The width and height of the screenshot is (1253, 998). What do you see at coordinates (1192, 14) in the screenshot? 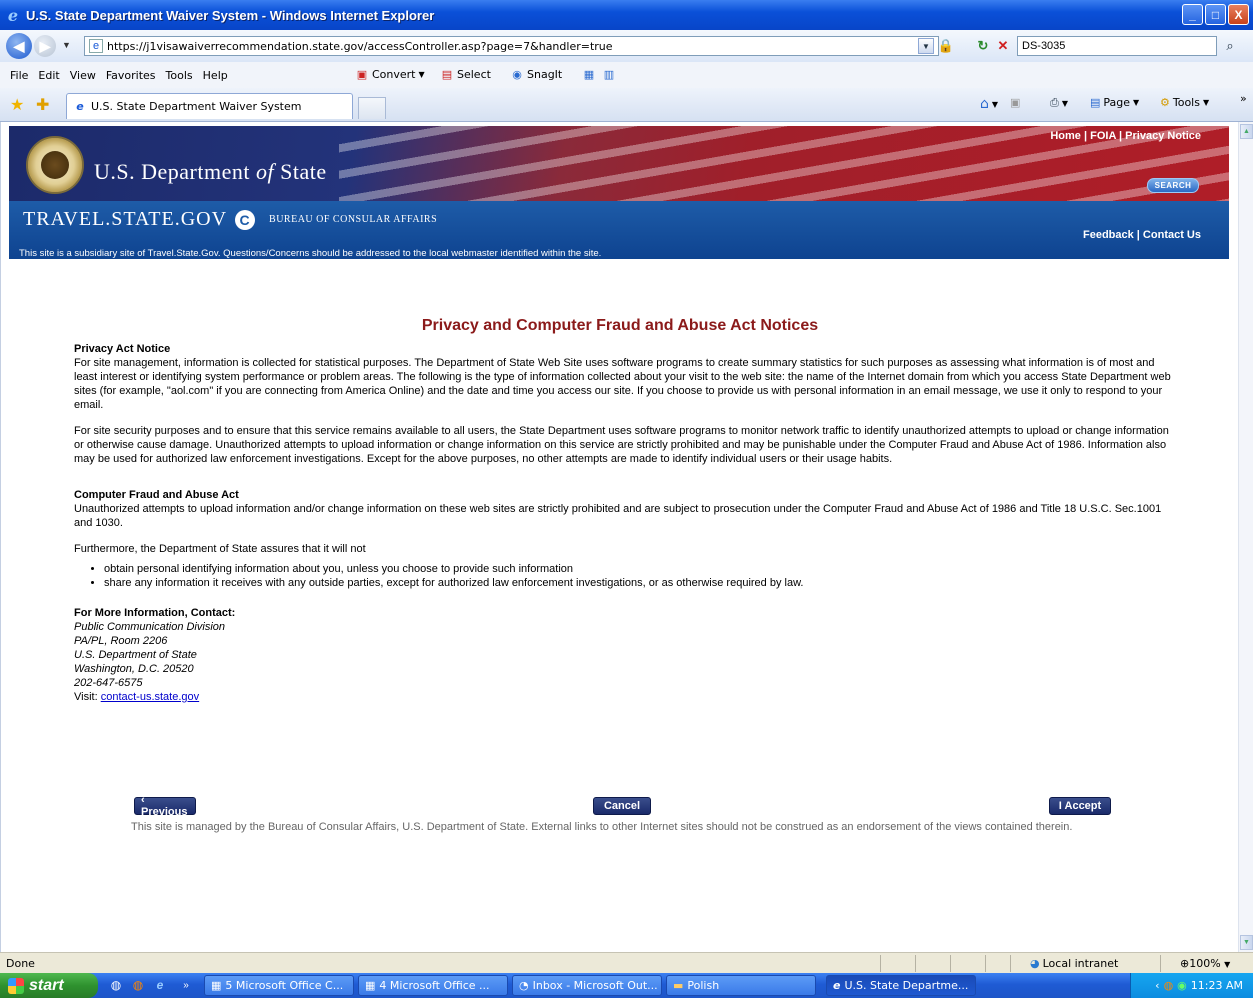
I see `minimize-button: _` at bounding box center [1192, 14].